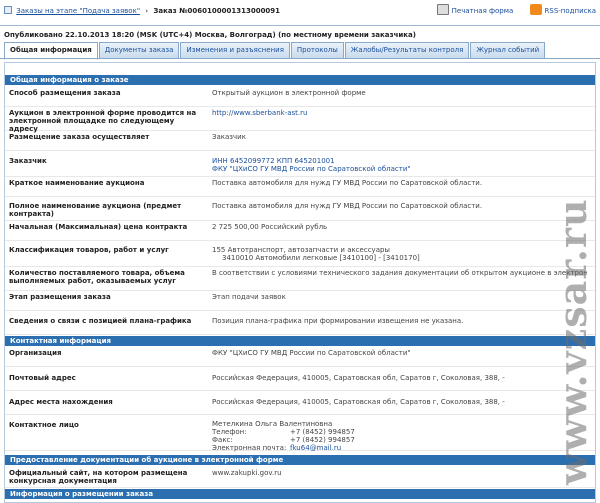 This screenshot has height=503, width=600. What do you see at coordinates (79, 137) in the screenshot?
I see `field-label: Размещение заказа осуществляет` at bounding box center [79, 137].